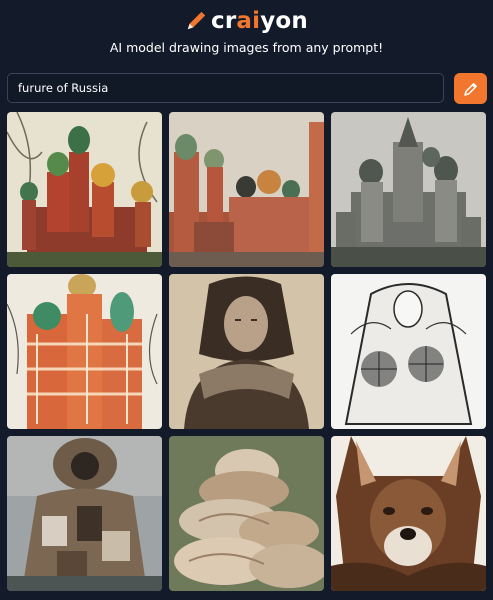 The image size is (493, 600). What do you see at coordinates (224, 21) in the screenshot?
I see `logo-prefix: cr` at bounding box center [224, 21].